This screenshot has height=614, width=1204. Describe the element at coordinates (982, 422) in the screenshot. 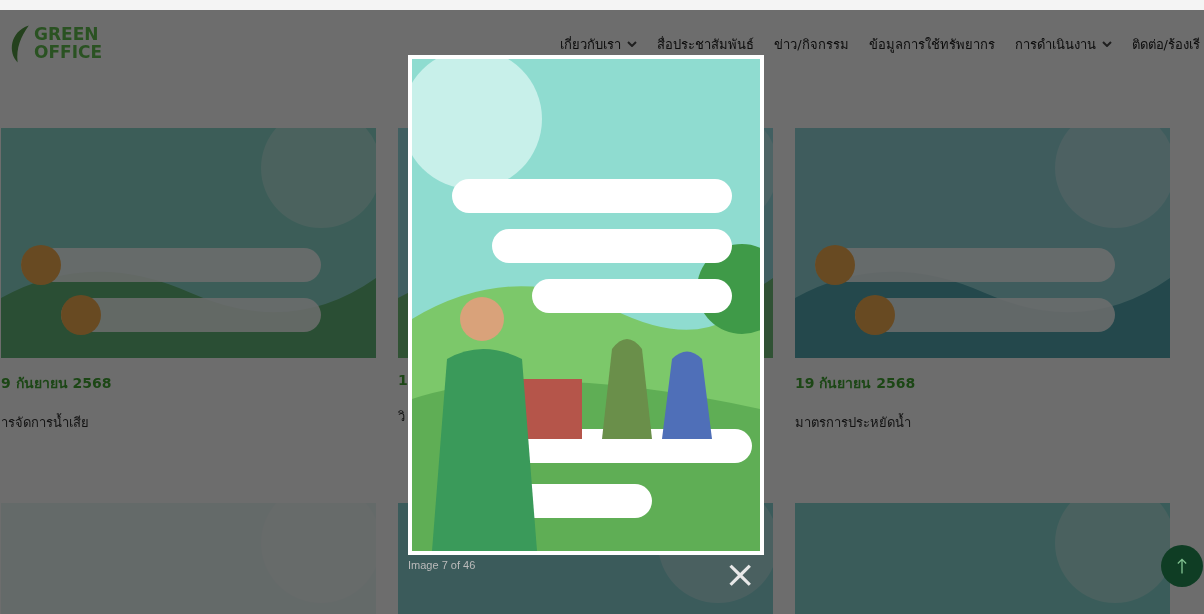

I see `post-title: มาตรการประหยัดน้ำ` at that location.